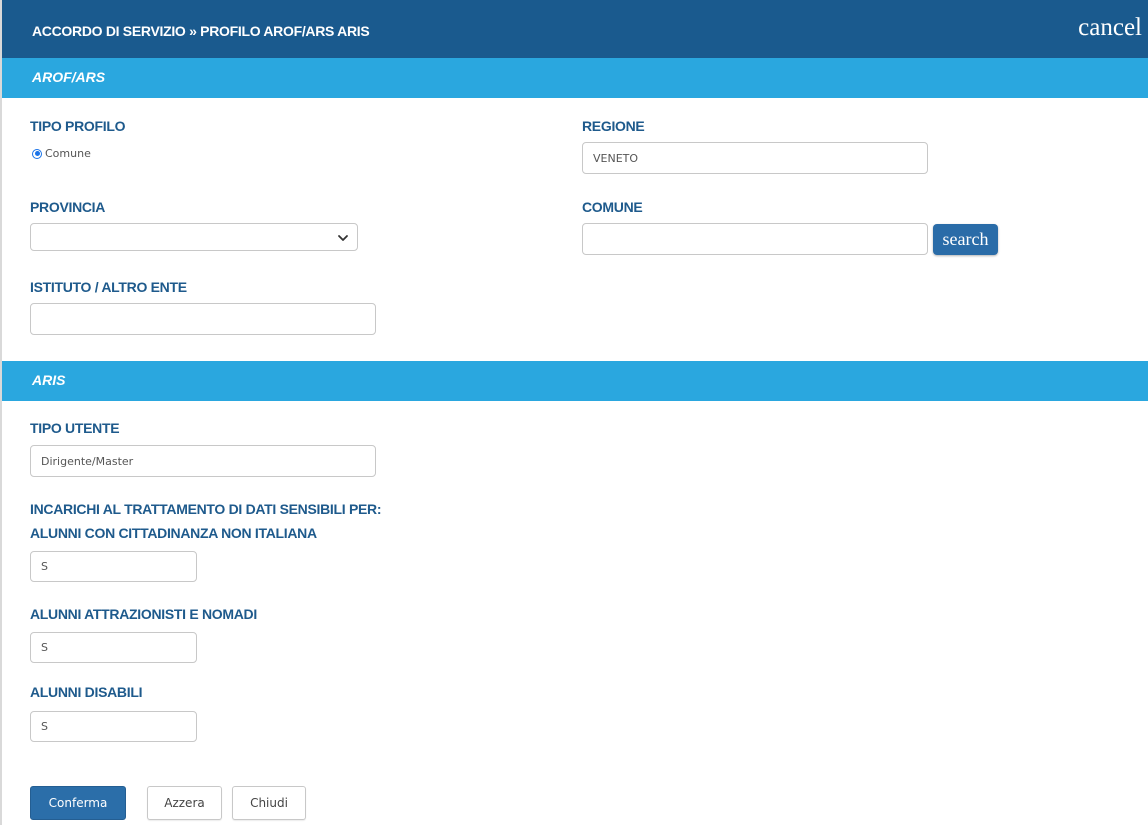 The width and height of the screenshot is (1148, 825). Describe the element at coordinates (269, 803) in the screenshot. I see `close-button: Chiudi` at that location.